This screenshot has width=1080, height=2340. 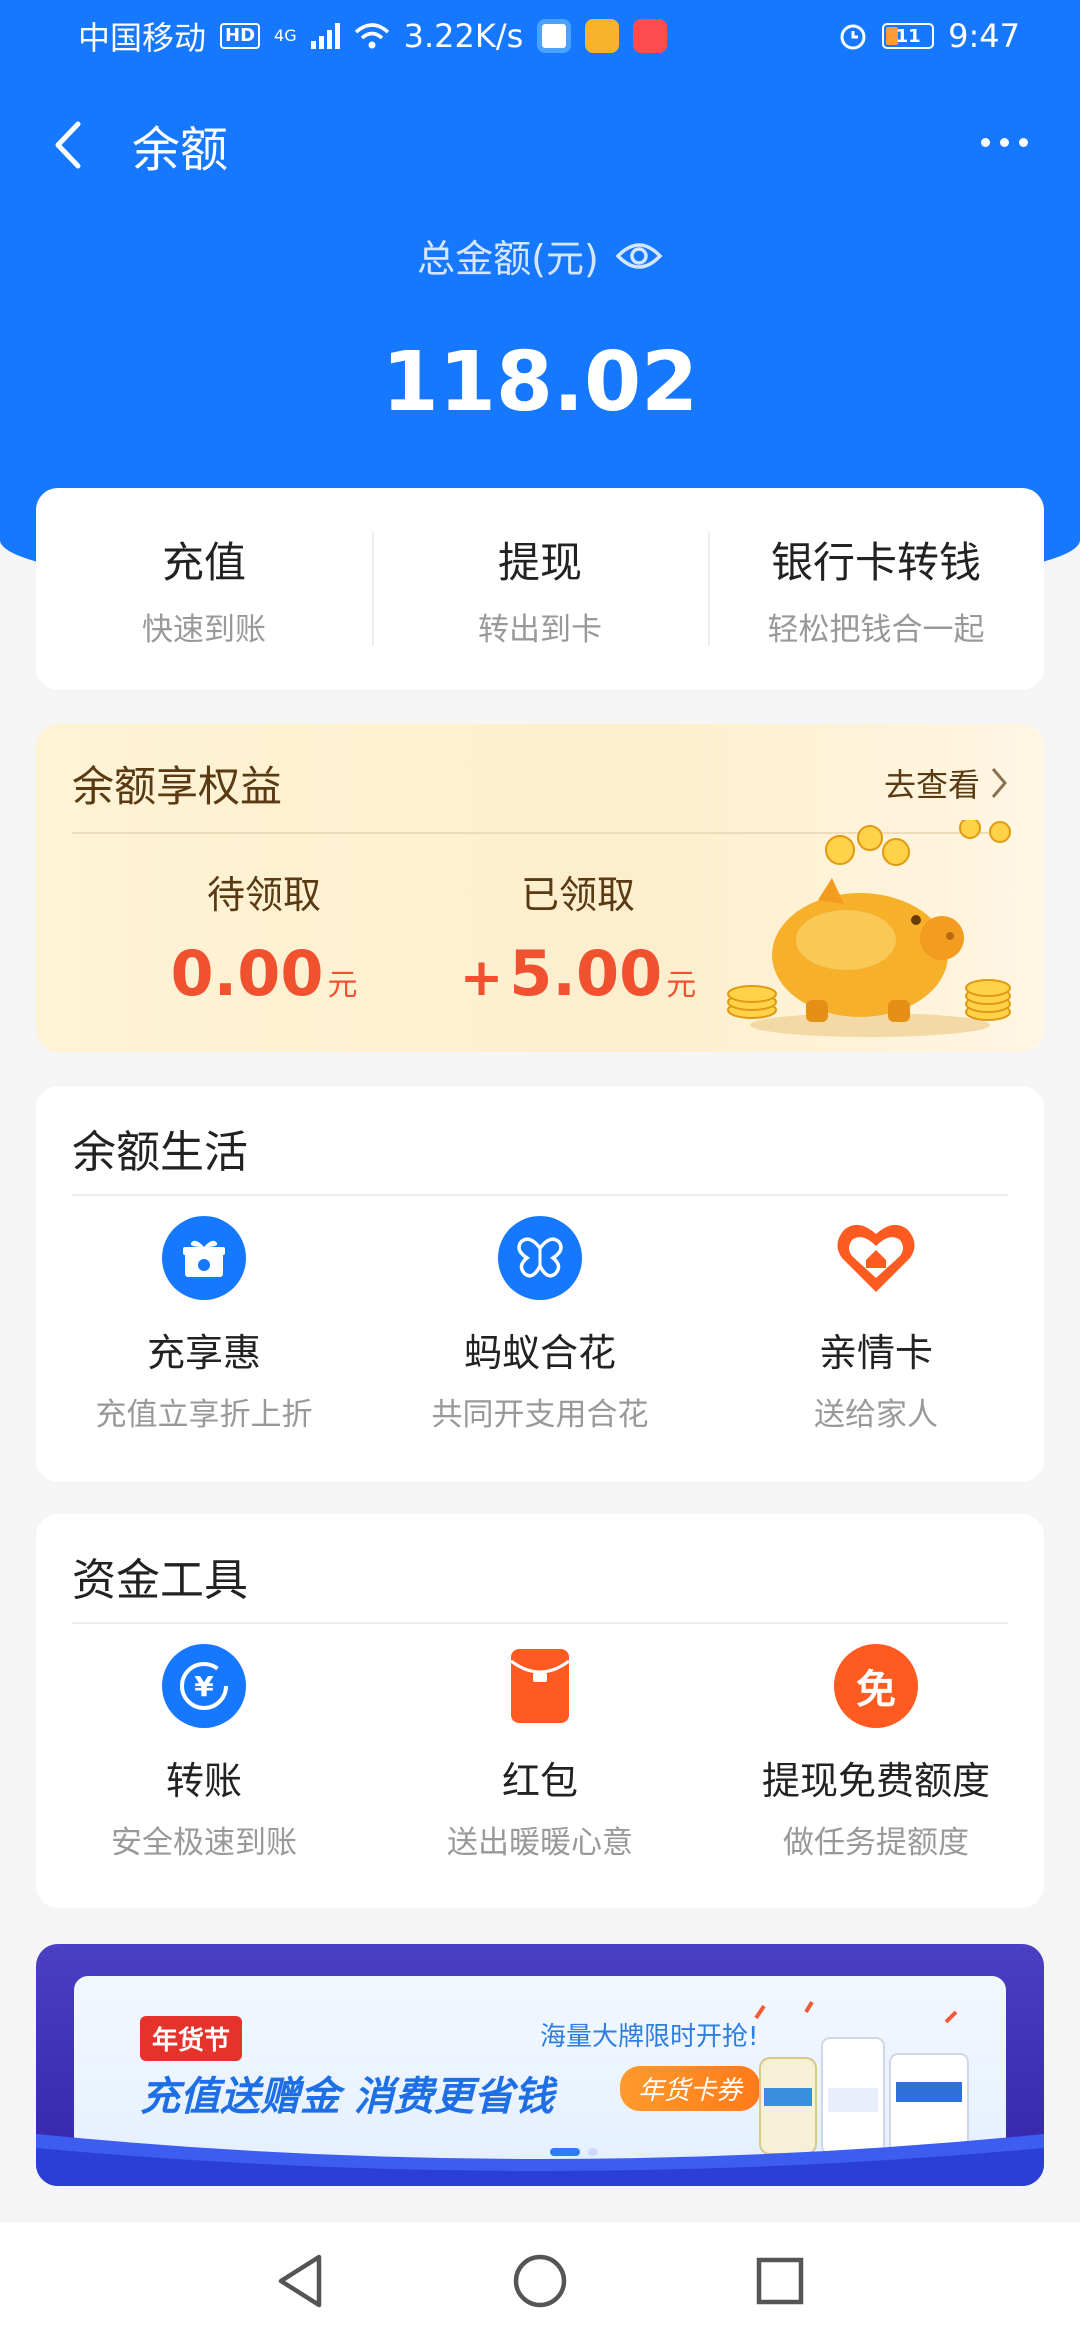 What do you see at coordinates (574, 2152) in the screenshot?
I see `carousel-indicator` at bounding box center [574, 2152].